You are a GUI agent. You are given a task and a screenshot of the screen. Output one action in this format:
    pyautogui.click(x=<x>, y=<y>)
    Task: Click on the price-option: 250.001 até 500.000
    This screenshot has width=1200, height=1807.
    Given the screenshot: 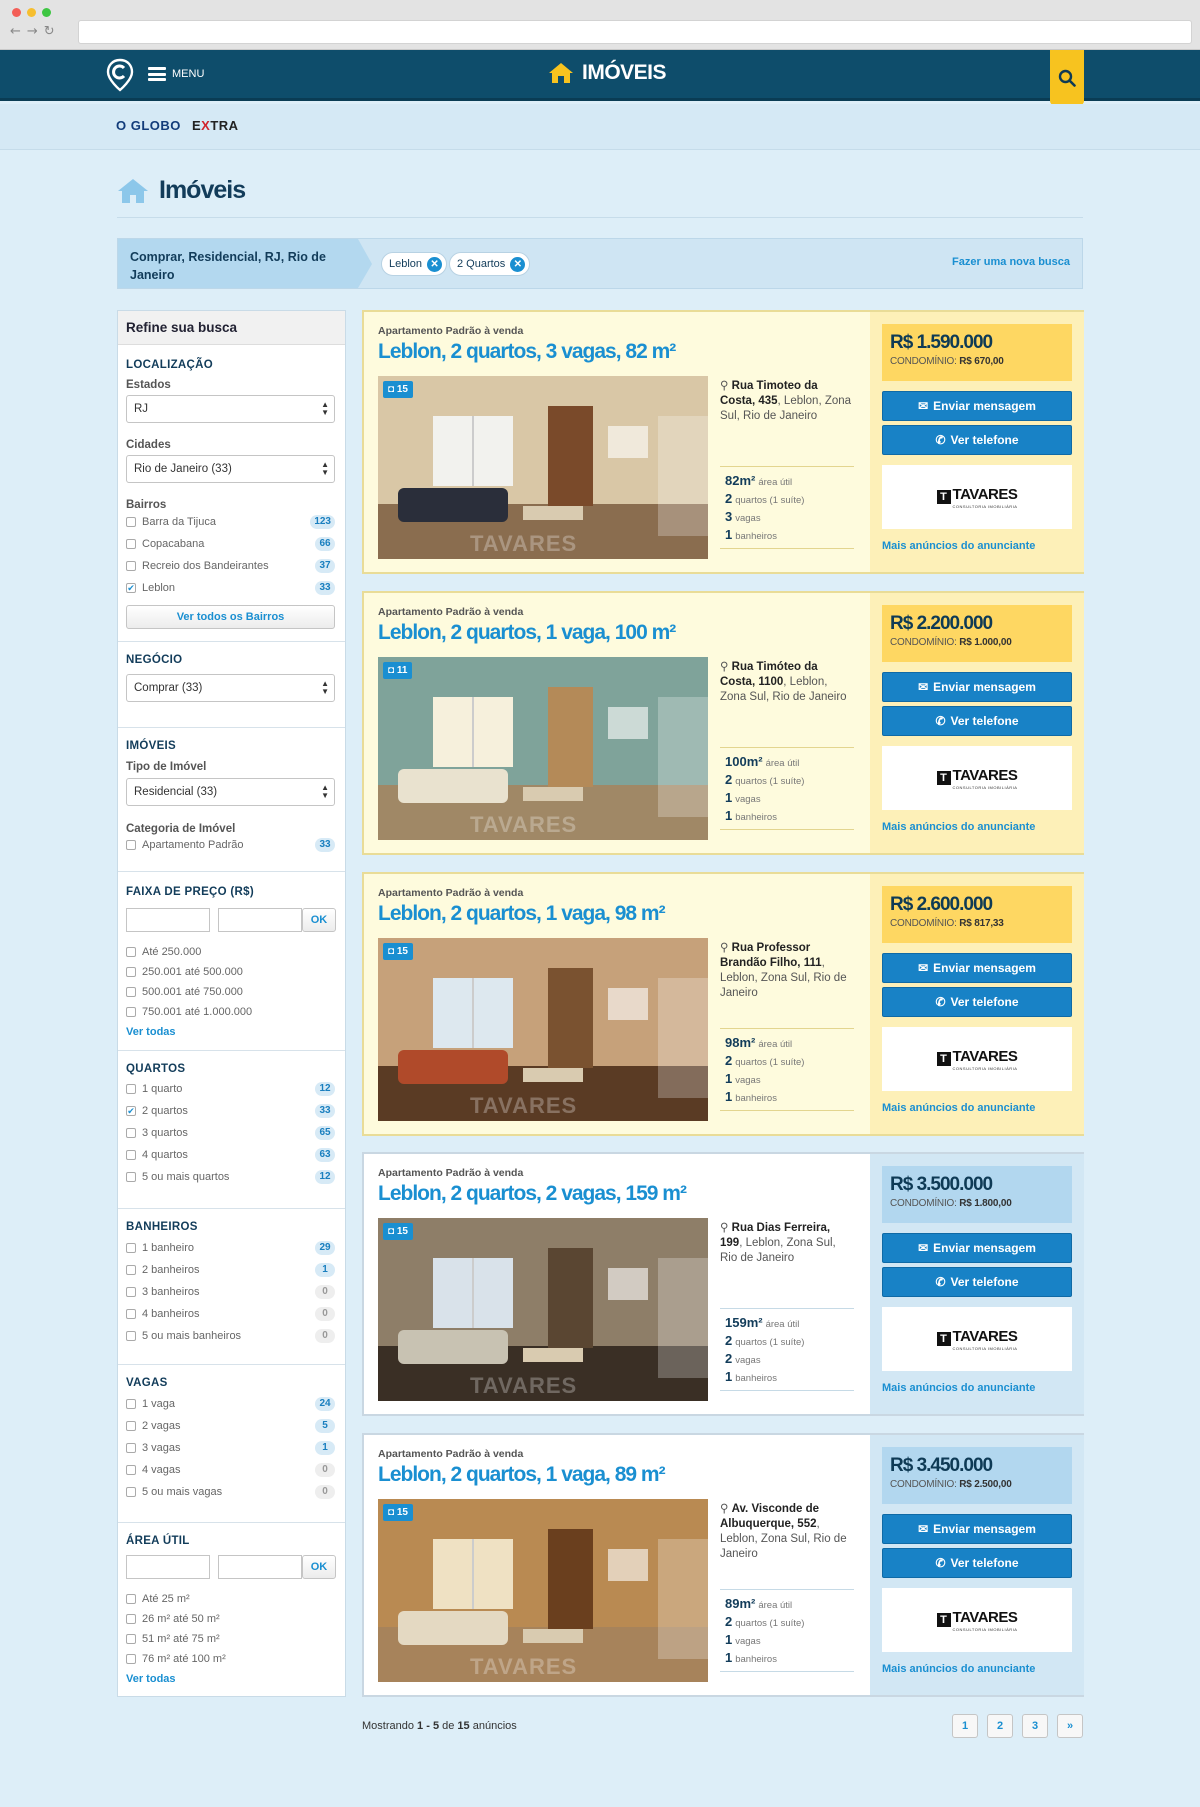 What is the action you would take?
    pyautogui.click(x=230, y=972)
    